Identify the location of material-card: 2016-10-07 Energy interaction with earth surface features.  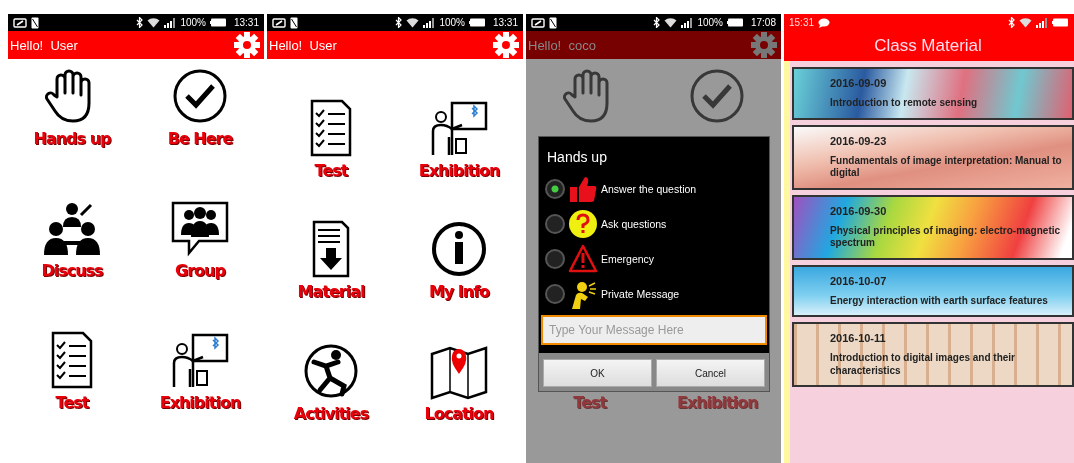
(933, 290).